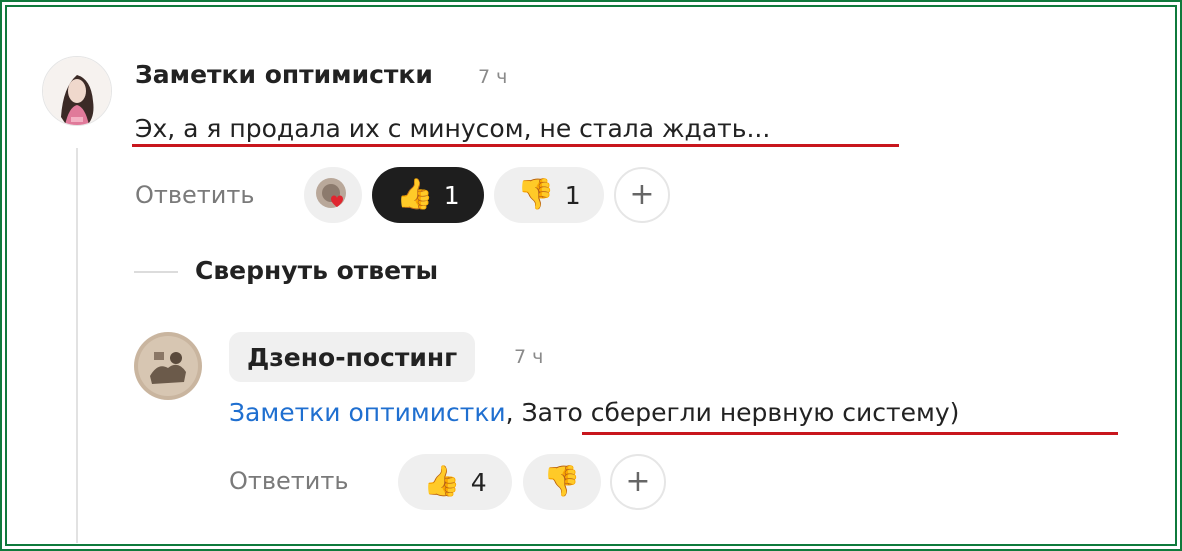 The height and width of the screenshot is (551, 1182). Describe the element at coordinates (736, 412) in the screenshot. I see `reply-text: Зато сберегли нервную систему)` at that location.